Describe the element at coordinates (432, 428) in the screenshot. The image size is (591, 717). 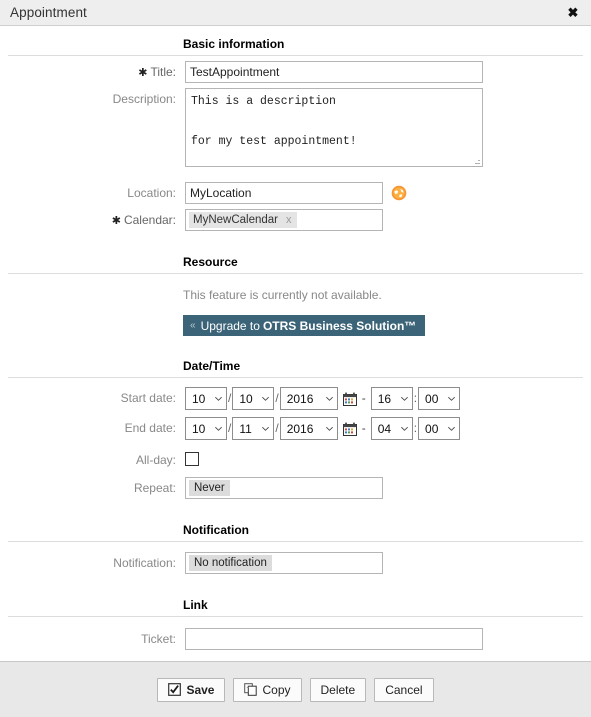
I see `end-time-minute-value: 00` at that location.